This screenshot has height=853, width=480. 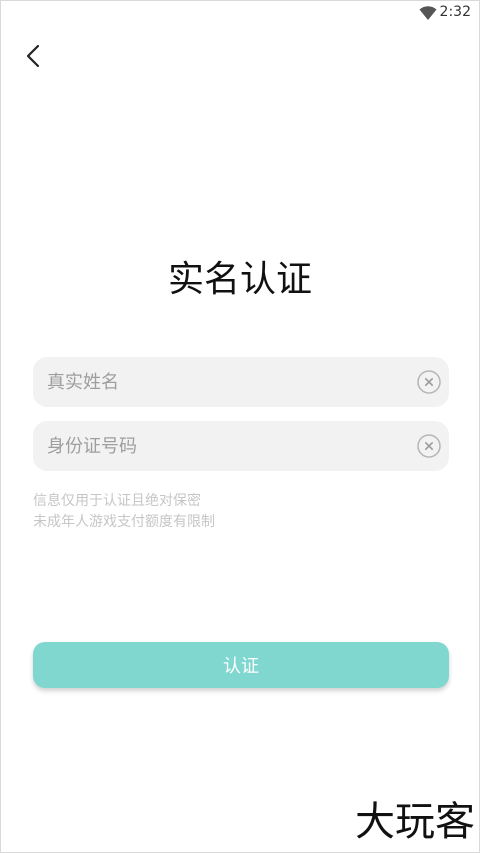 What do you see at coordinates (240, 13) in the screenshot?
I see `status-bar: 2:32` at bounding box center [240, 13].